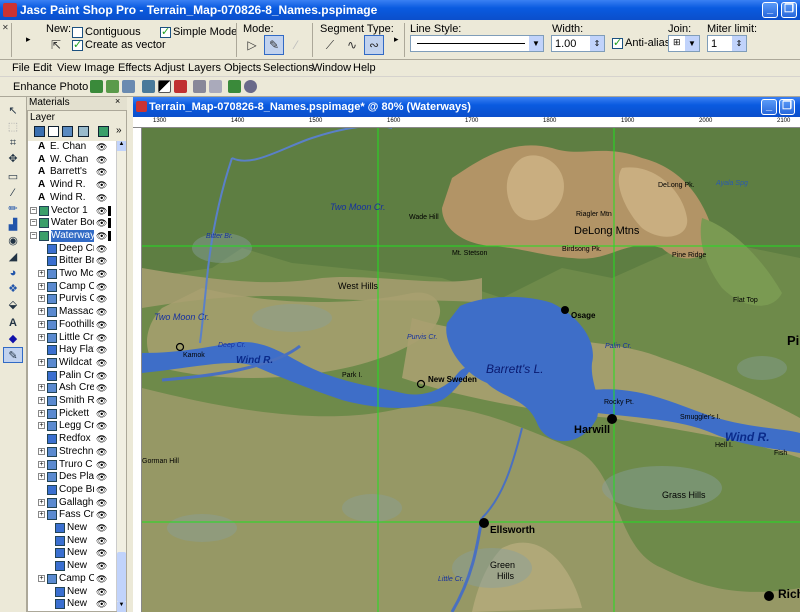  Describe the element at coordinates (96, 86) in the screenshot. I see `one-step-fix-icon` at that location.